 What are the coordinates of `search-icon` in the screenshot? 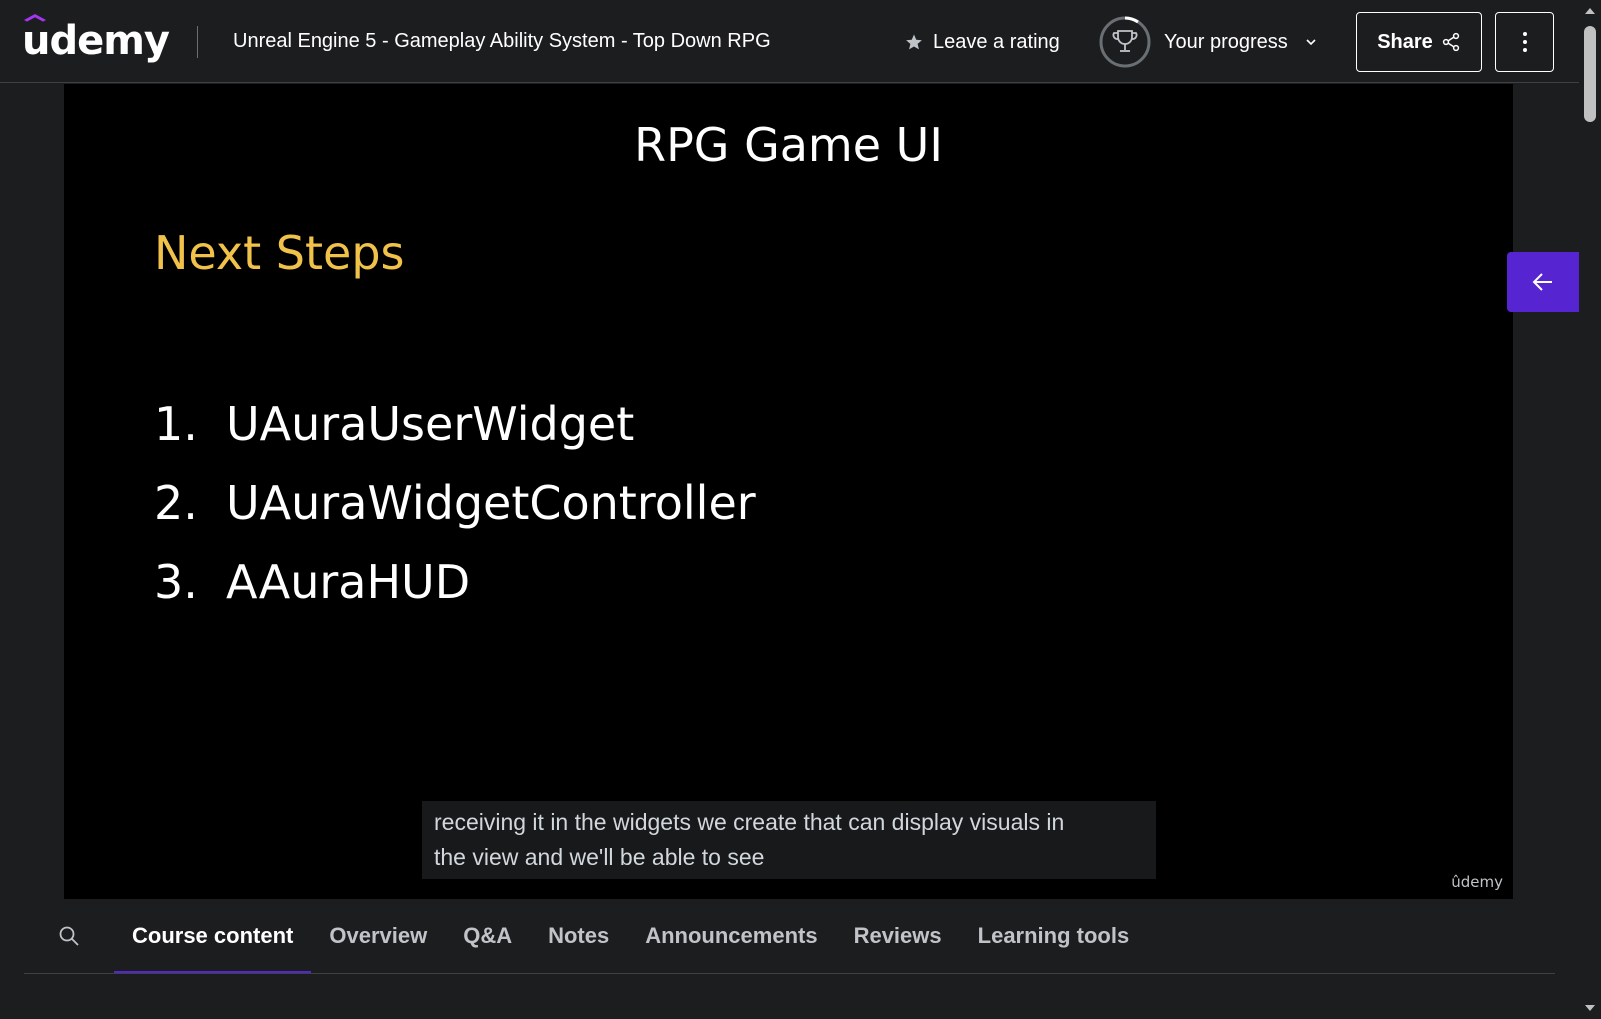 It's located at (69, 936).